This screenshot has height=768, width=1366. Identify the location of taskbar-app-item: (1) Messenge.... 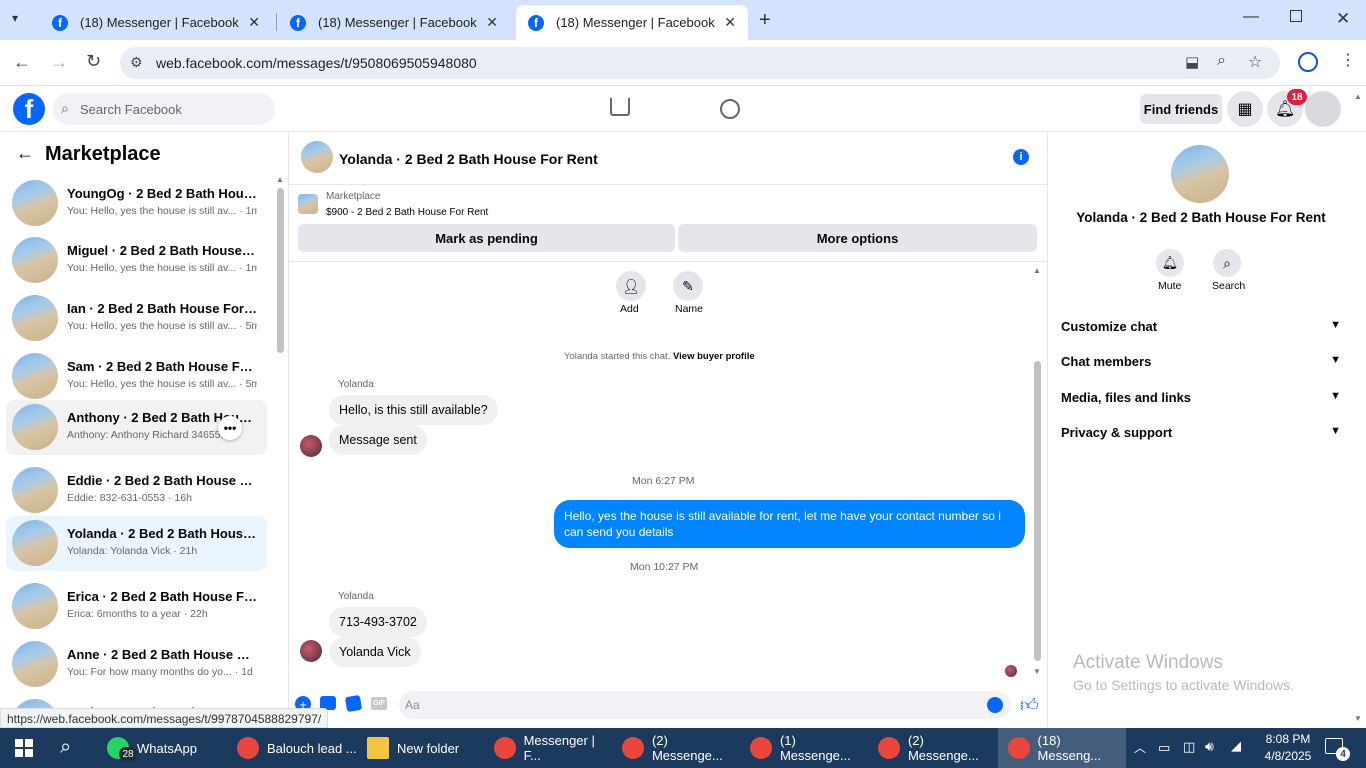
(810, 748).